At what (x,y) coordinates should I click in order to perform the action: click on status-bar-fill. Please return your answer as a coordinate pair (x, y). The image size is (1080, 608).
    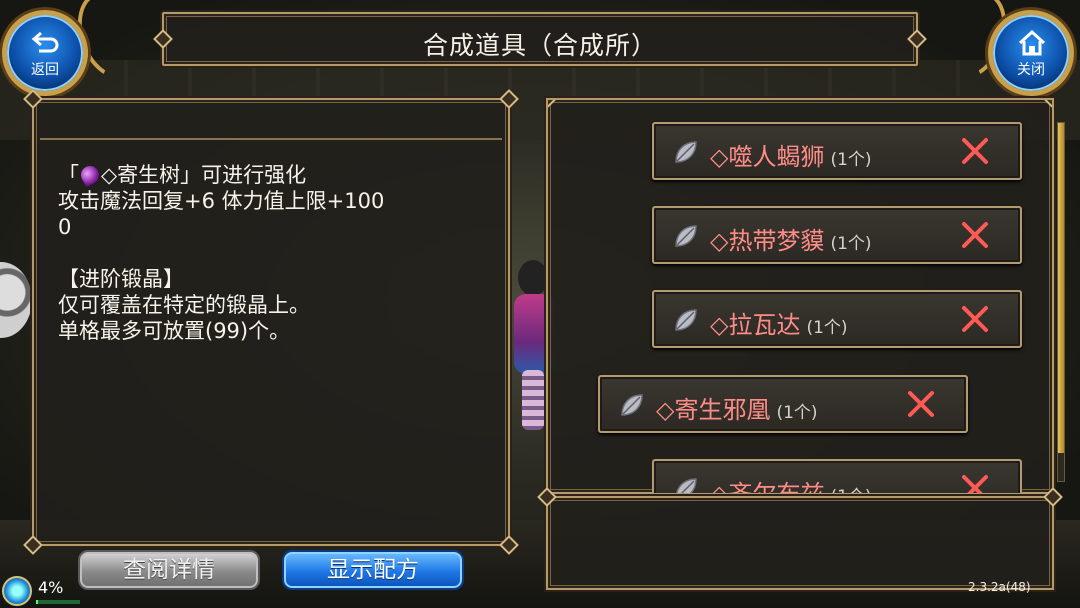
    Looking at the image, I should click on (37, 602).